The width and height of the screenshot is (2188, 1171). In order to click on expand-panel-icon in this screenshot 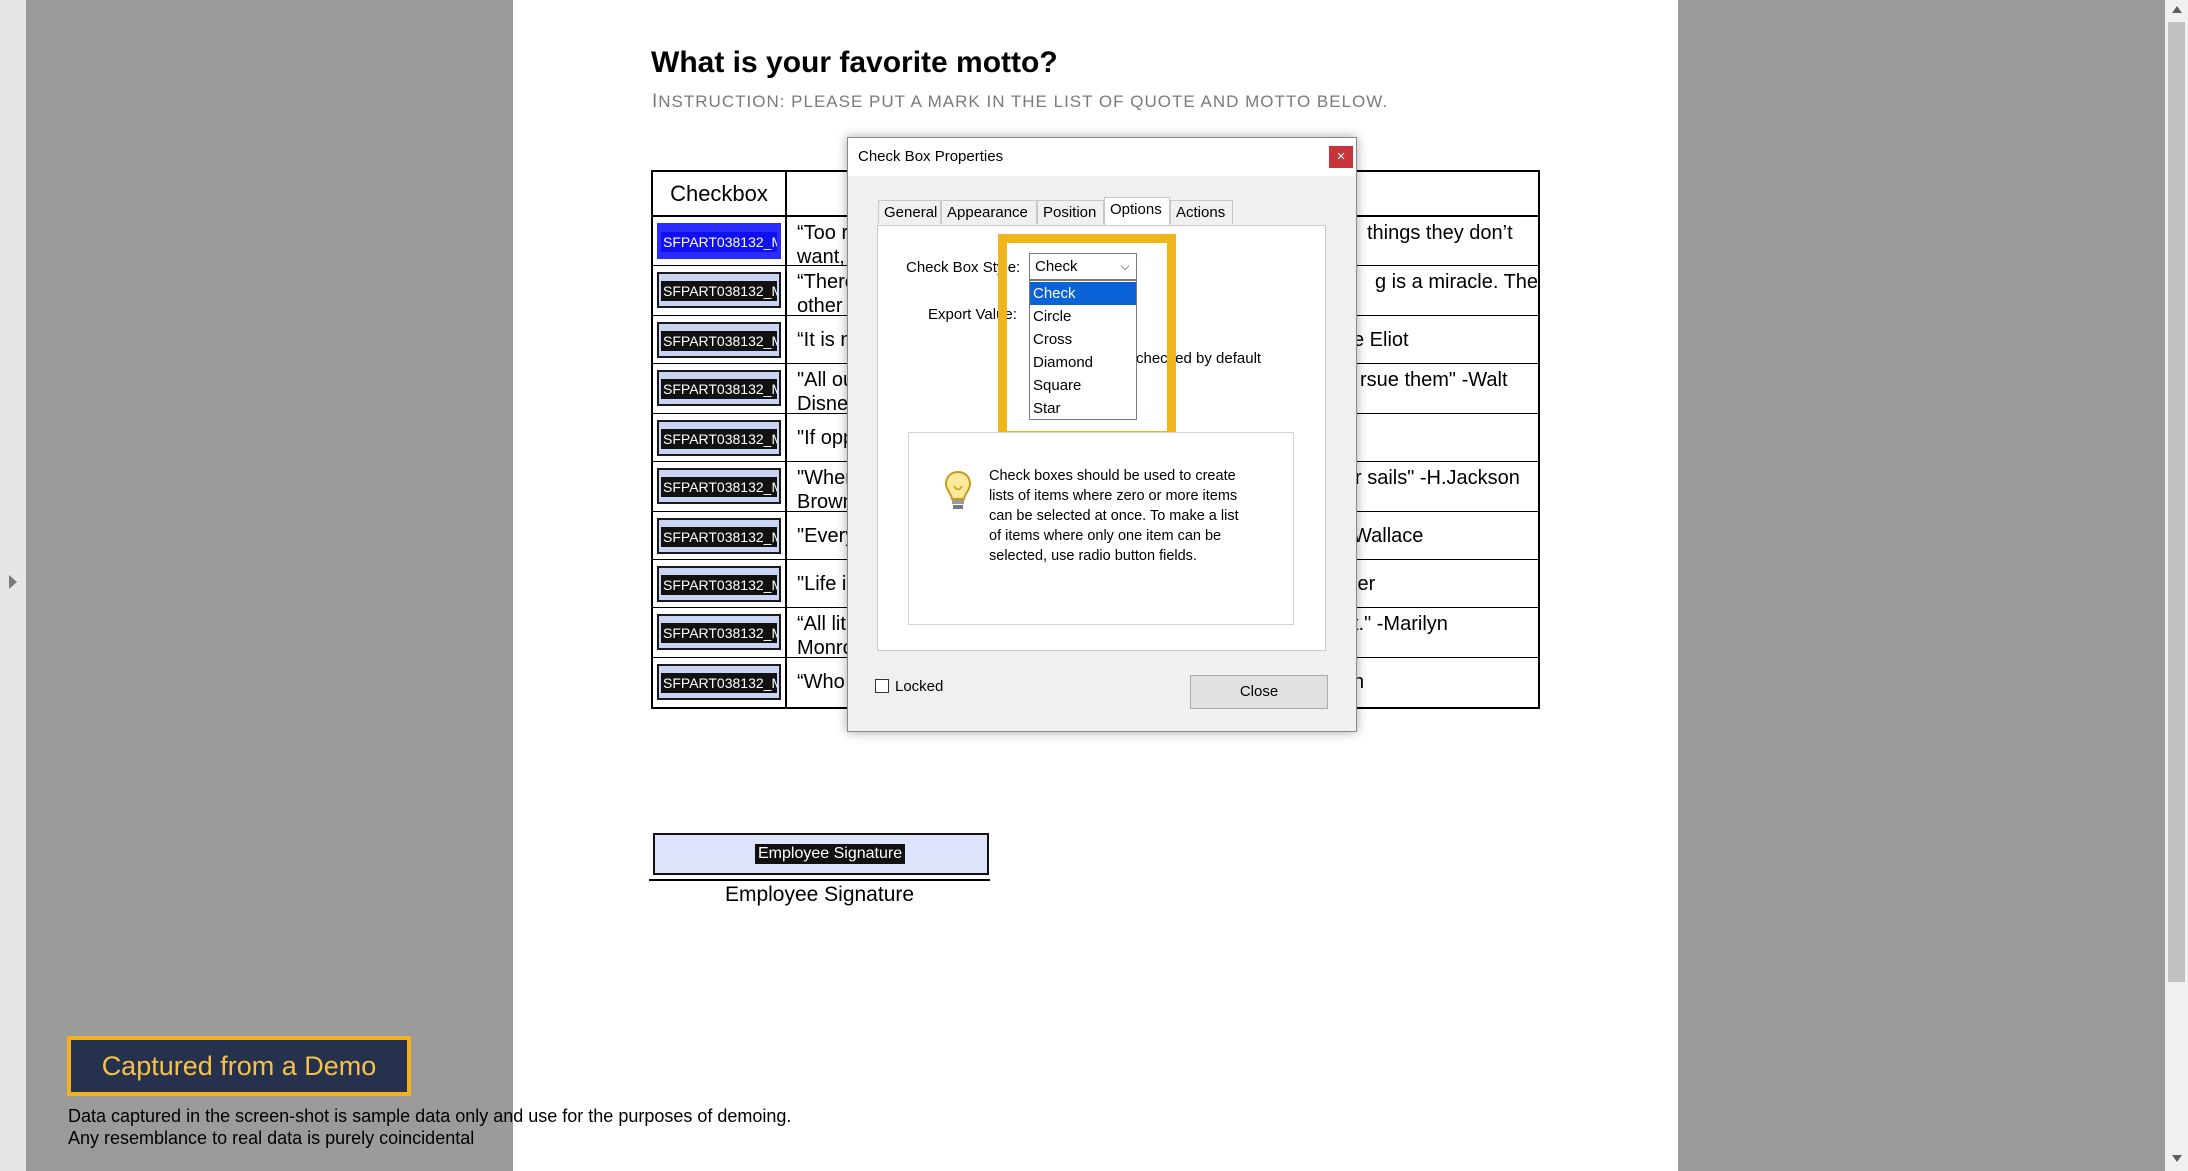, I will do `click(13, 582)`.